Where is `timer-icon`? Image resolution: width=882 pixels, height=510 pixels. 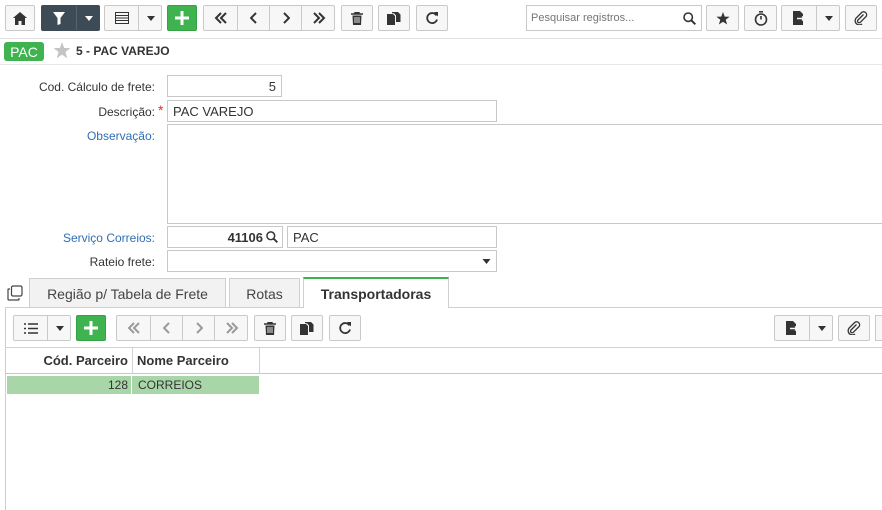
timer-icon is located at coordinates (760, 18).